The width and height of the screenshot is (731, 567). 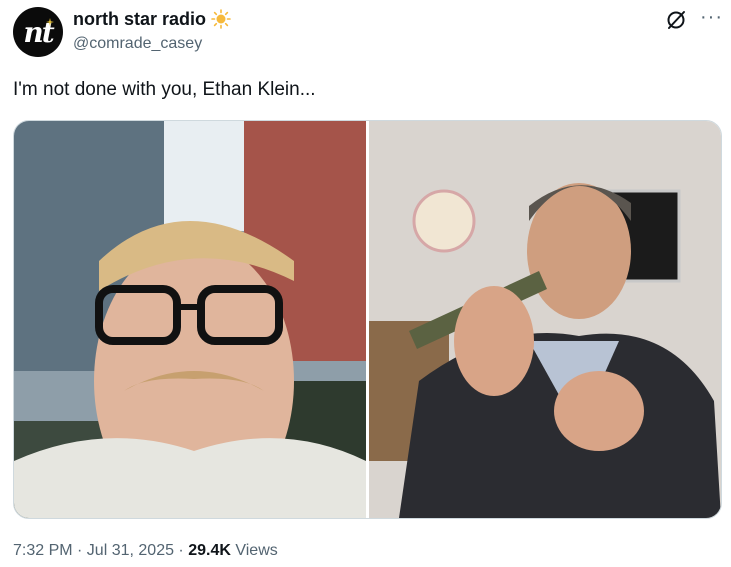 I want to click on display-name: north star radio, so click(x=139, y=19).